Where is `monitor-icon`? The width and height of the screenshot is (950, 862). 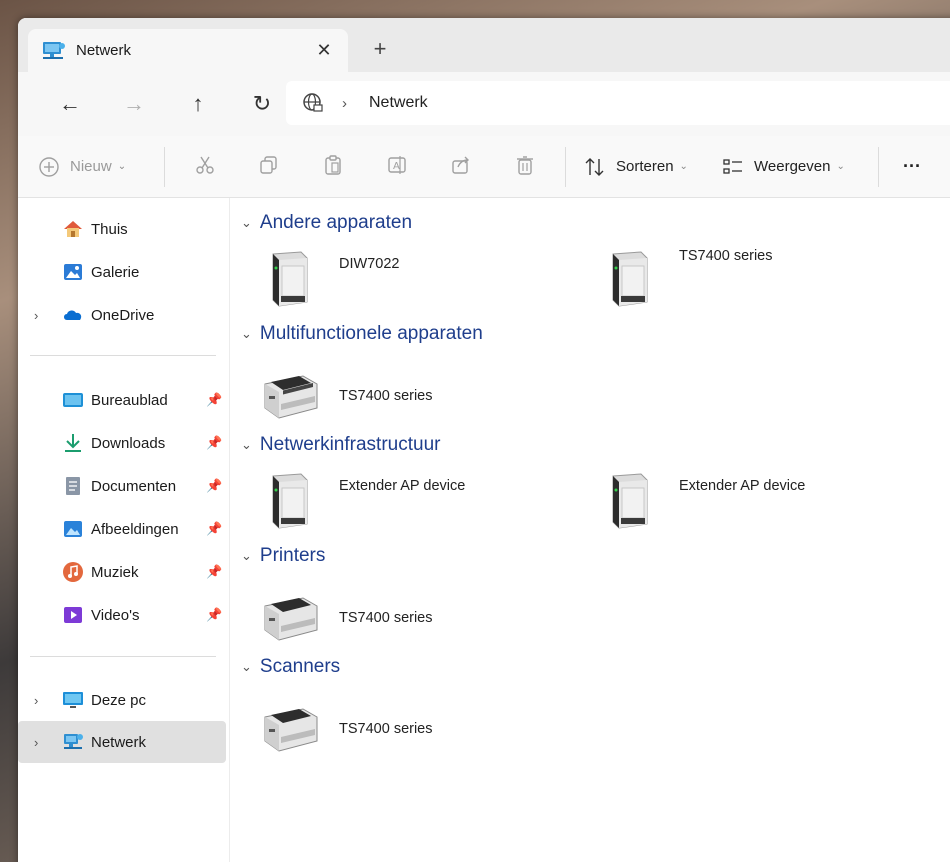
monitor-icon is located at coordinates (73, 700).